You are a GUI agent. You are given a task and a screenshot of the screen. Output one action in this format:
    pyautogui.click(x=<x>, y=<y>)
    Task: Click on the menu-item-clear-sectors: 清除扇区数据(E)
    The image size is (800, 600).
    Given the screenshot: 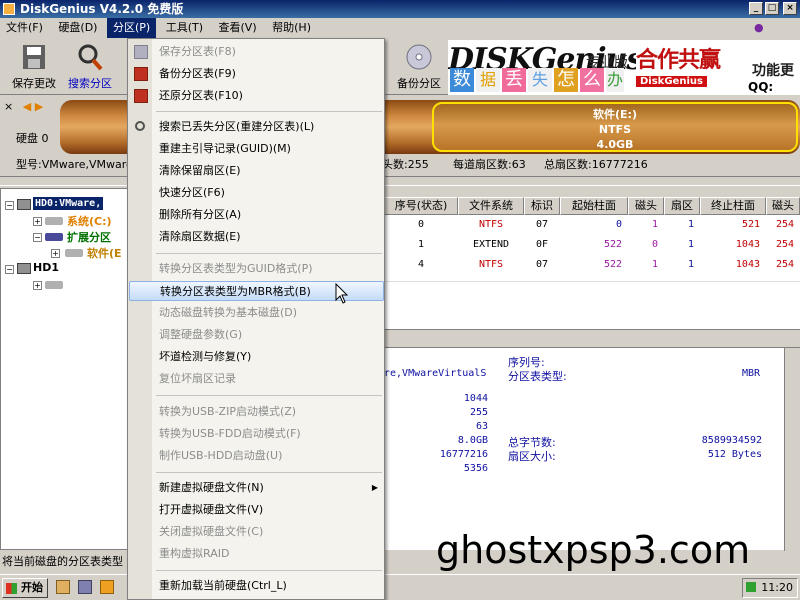 What is the action you would take?
    pyautogui.click(x=256, y=237)
    